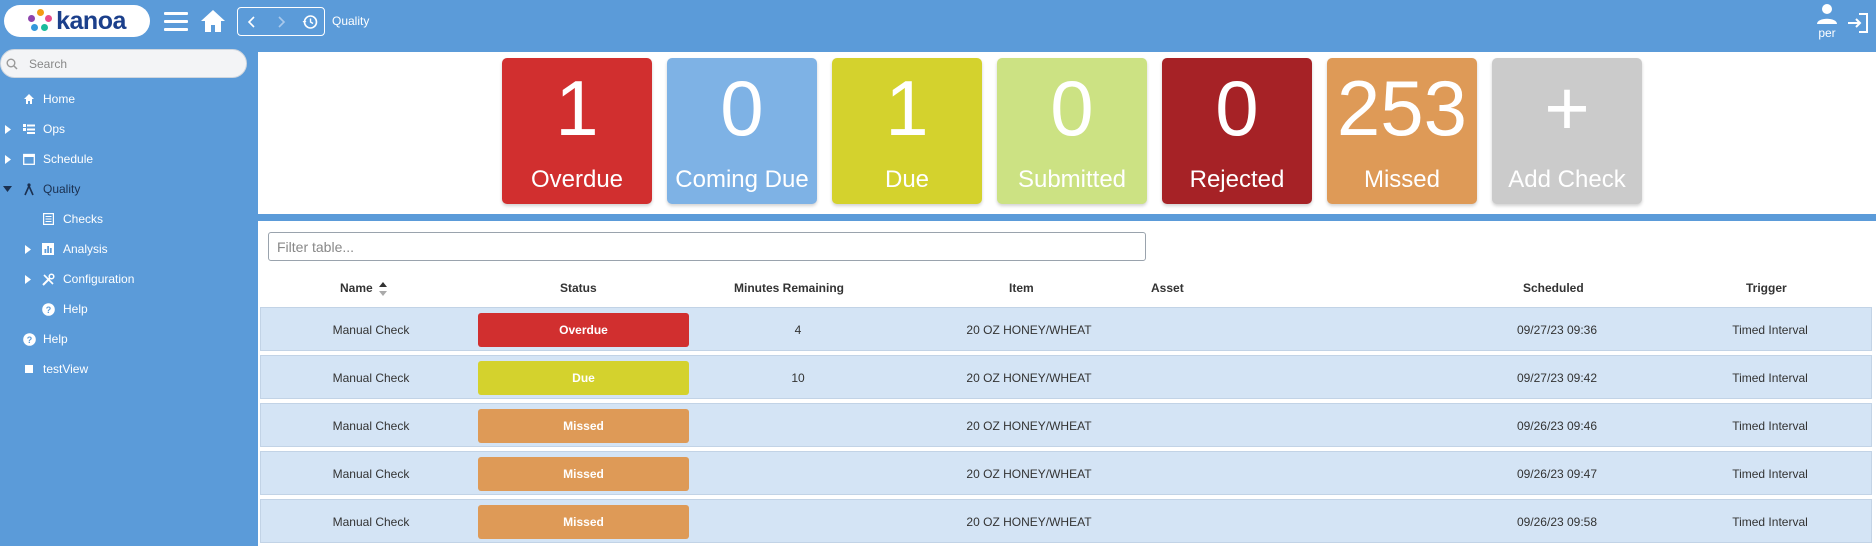 The image size is (1876, 546). I want to click on user-menu: per, so click(1827, 21).